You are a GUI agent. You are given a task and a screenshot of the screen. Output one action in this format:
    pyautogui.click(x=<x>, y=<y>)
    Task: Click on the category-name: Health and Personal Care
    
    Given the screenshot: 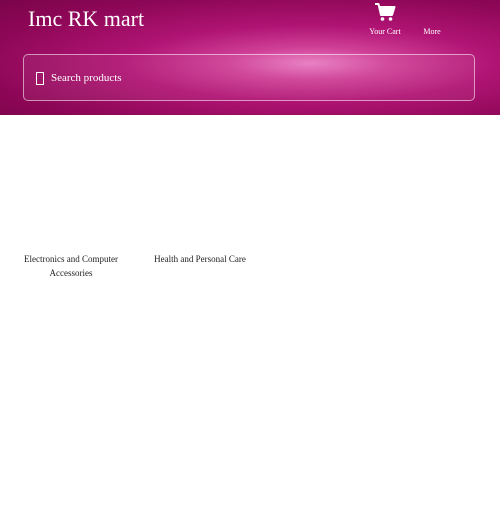 What is the action you would take?
    pyautogui.click(x=200, y=259)
    